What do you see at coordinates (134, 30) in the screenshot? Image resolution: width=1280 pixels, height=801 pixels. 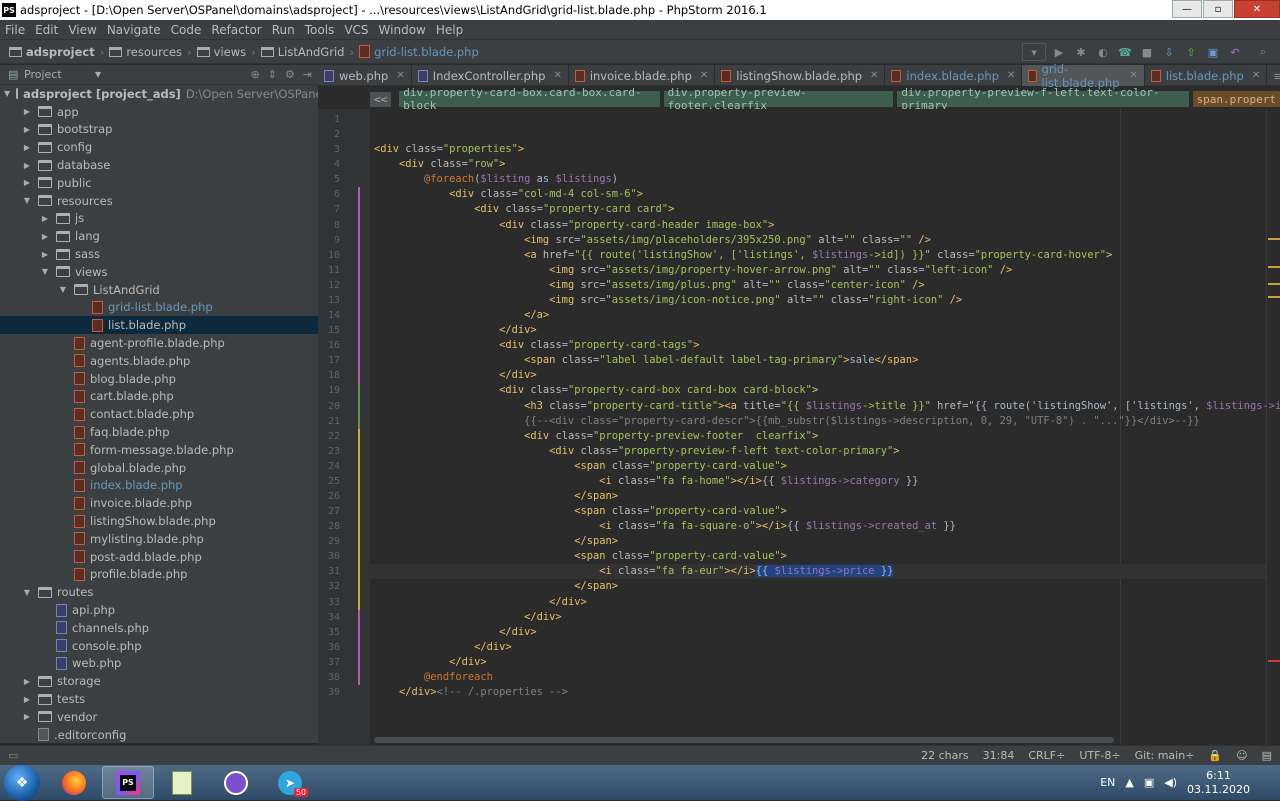 I see `menu-navigate: Navigate` at bounding box center [134, 30].